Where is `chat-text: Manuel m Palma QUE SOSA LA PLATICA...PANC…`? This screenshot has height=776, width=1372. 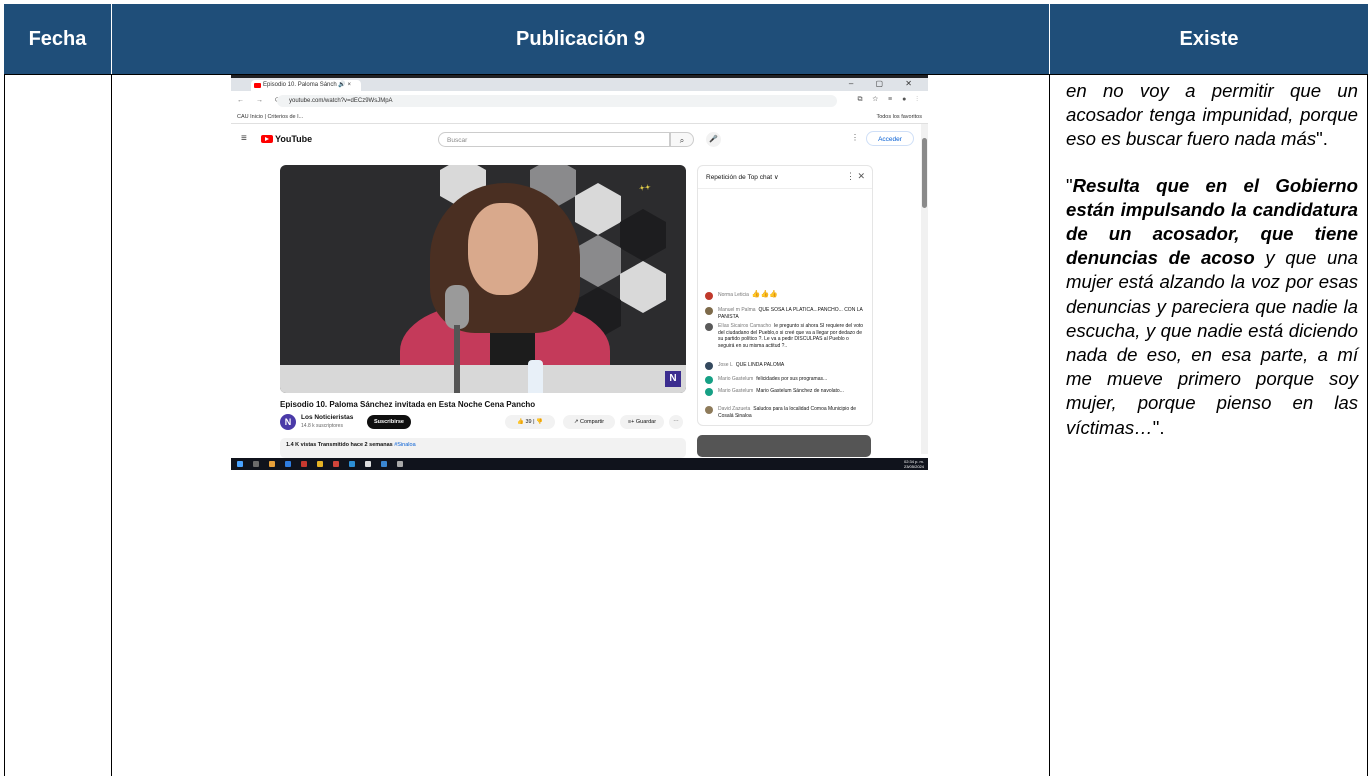
chat-text: Manuel m Palma QUE SOSA LA PLATICA...PANC… is located at coordinates (791, 313).